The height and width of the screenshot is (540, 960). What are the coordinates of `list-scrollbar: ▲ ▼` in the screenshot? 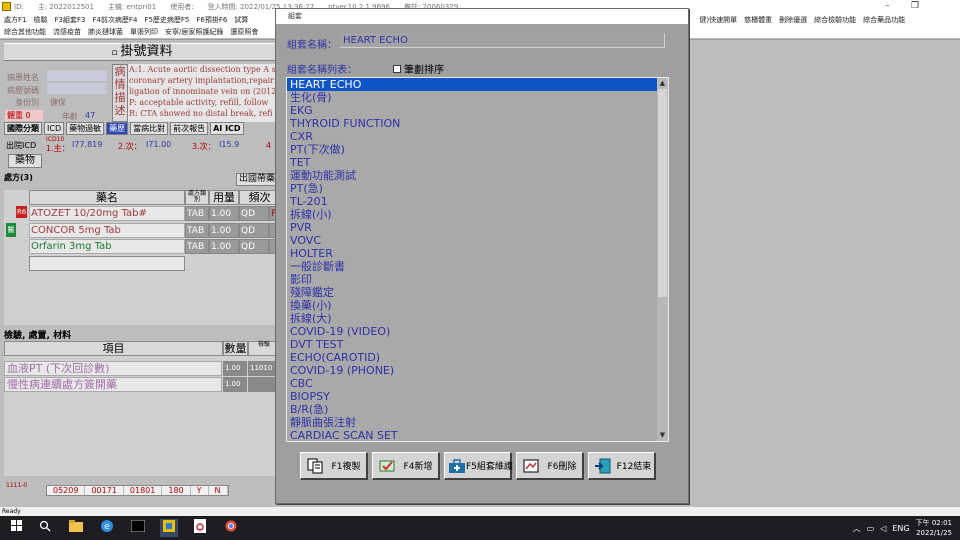 It's located at (662, 259).